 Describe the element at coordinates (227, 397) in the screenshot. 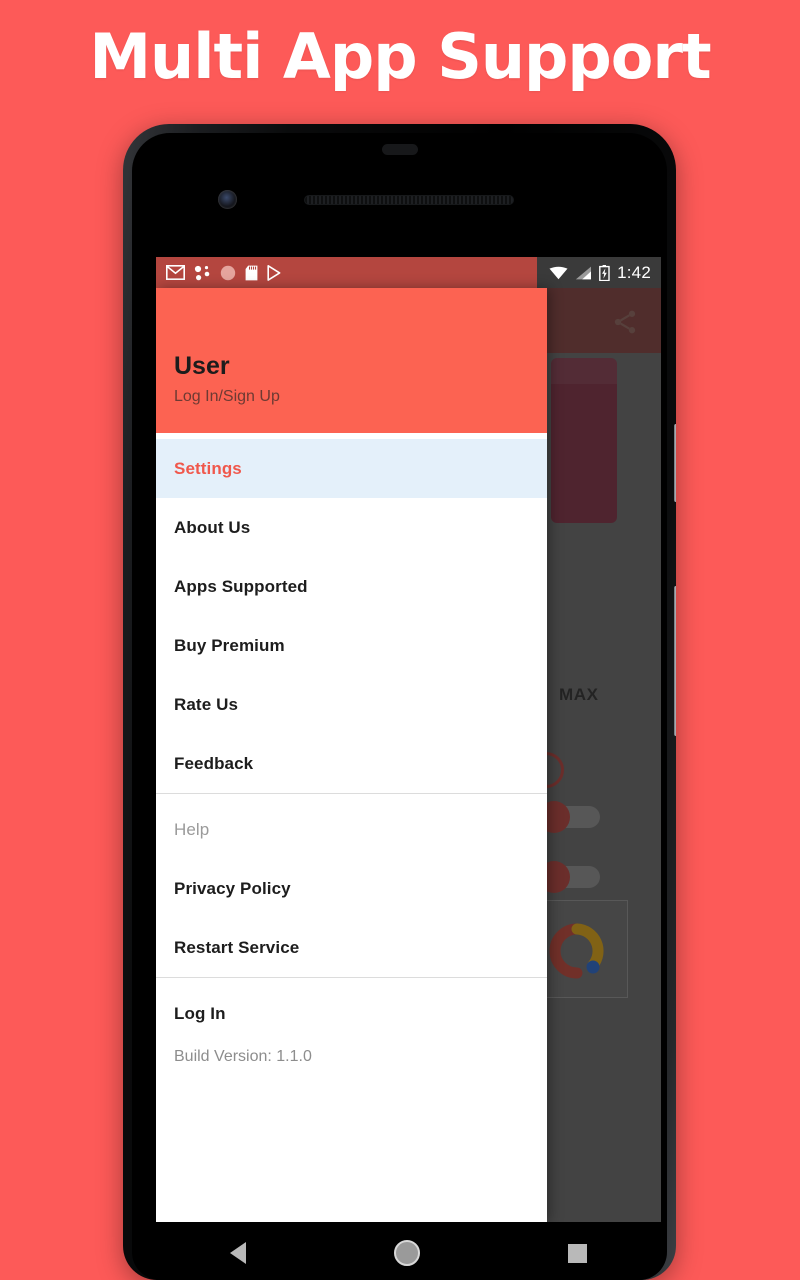

I see `drawer-auth-prompt: Log In/Sign Up` at that location.